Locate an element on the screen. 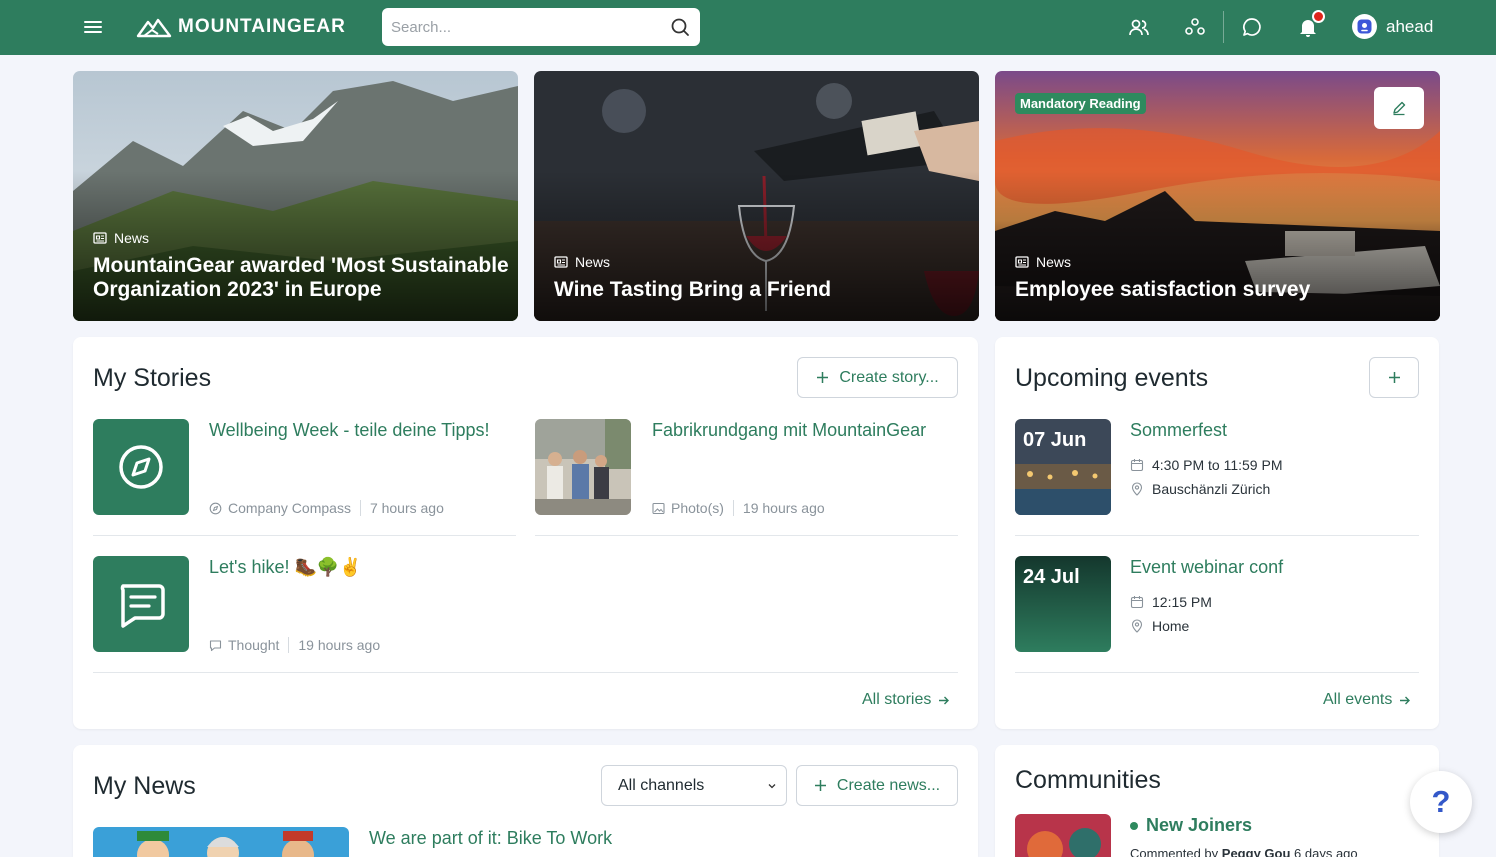  status-dot is located at coordinates (1134, 825).